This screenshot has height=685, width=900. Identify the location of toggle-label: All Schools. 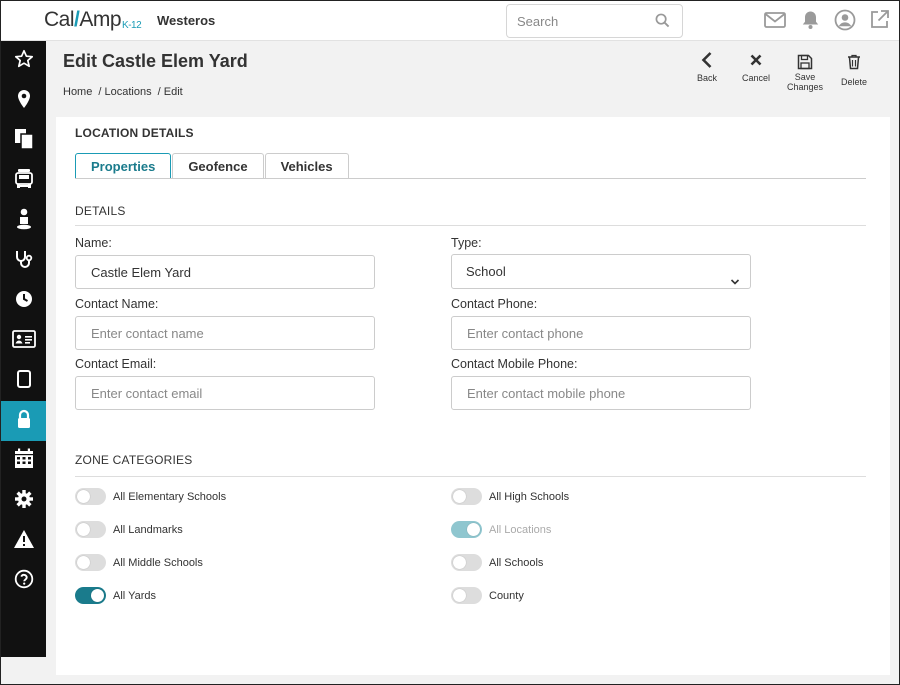
(516, 562).